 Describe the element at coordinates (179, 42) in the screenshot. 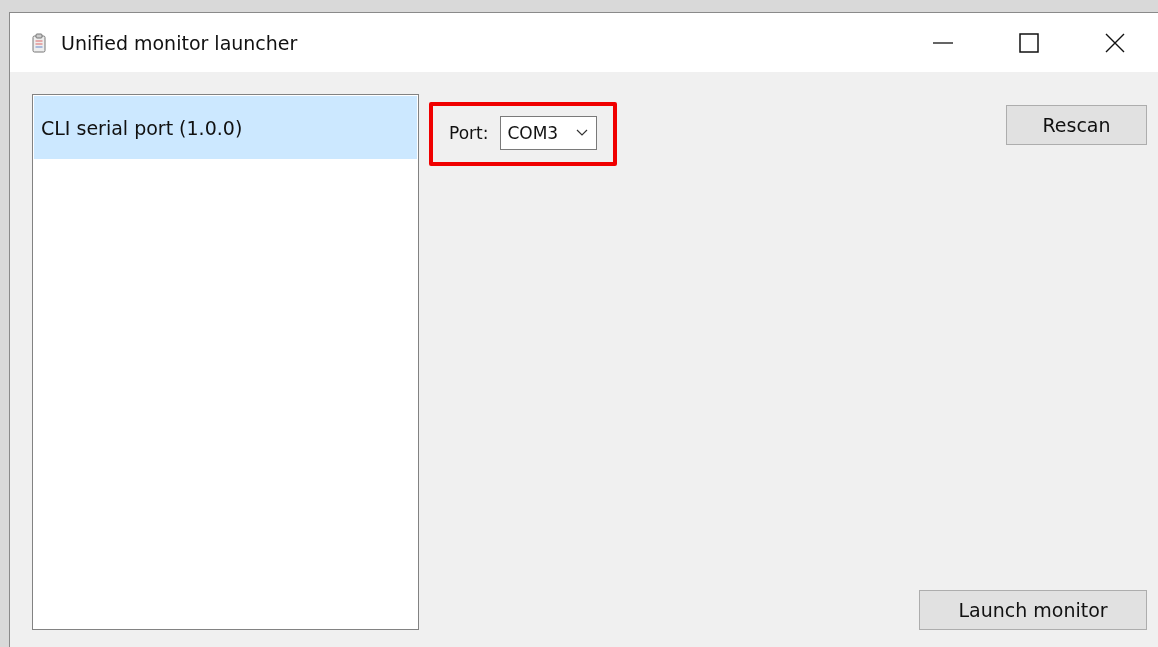

I see `window-title: Unified monitor launcher` at that location.